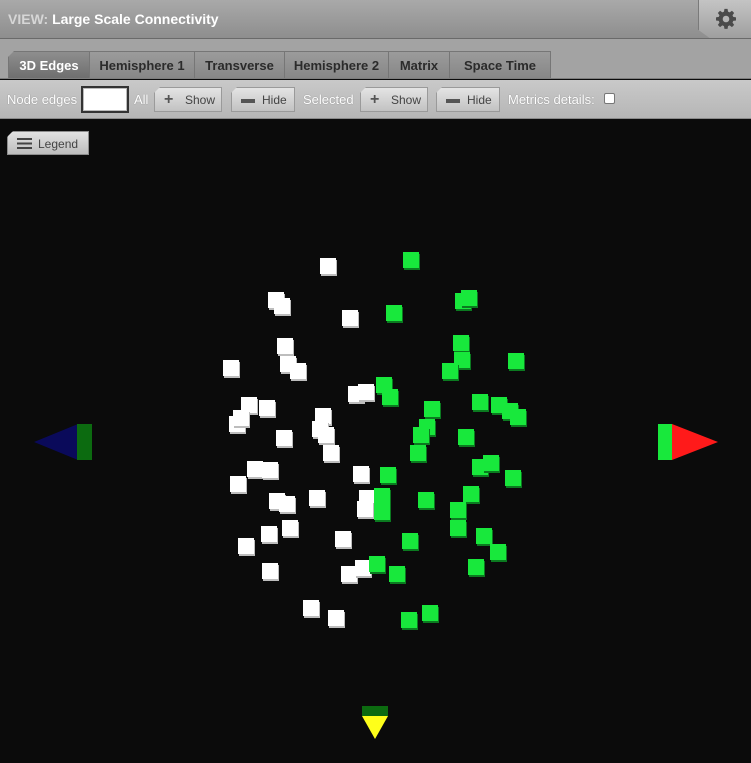 Image resolution: width=751 pixels, height=763 pixels. What do you see at coordinates (551, 99) in the screenshot?
I see `metrics-details-label: Metrics details:` at bounding box center [551, 99].